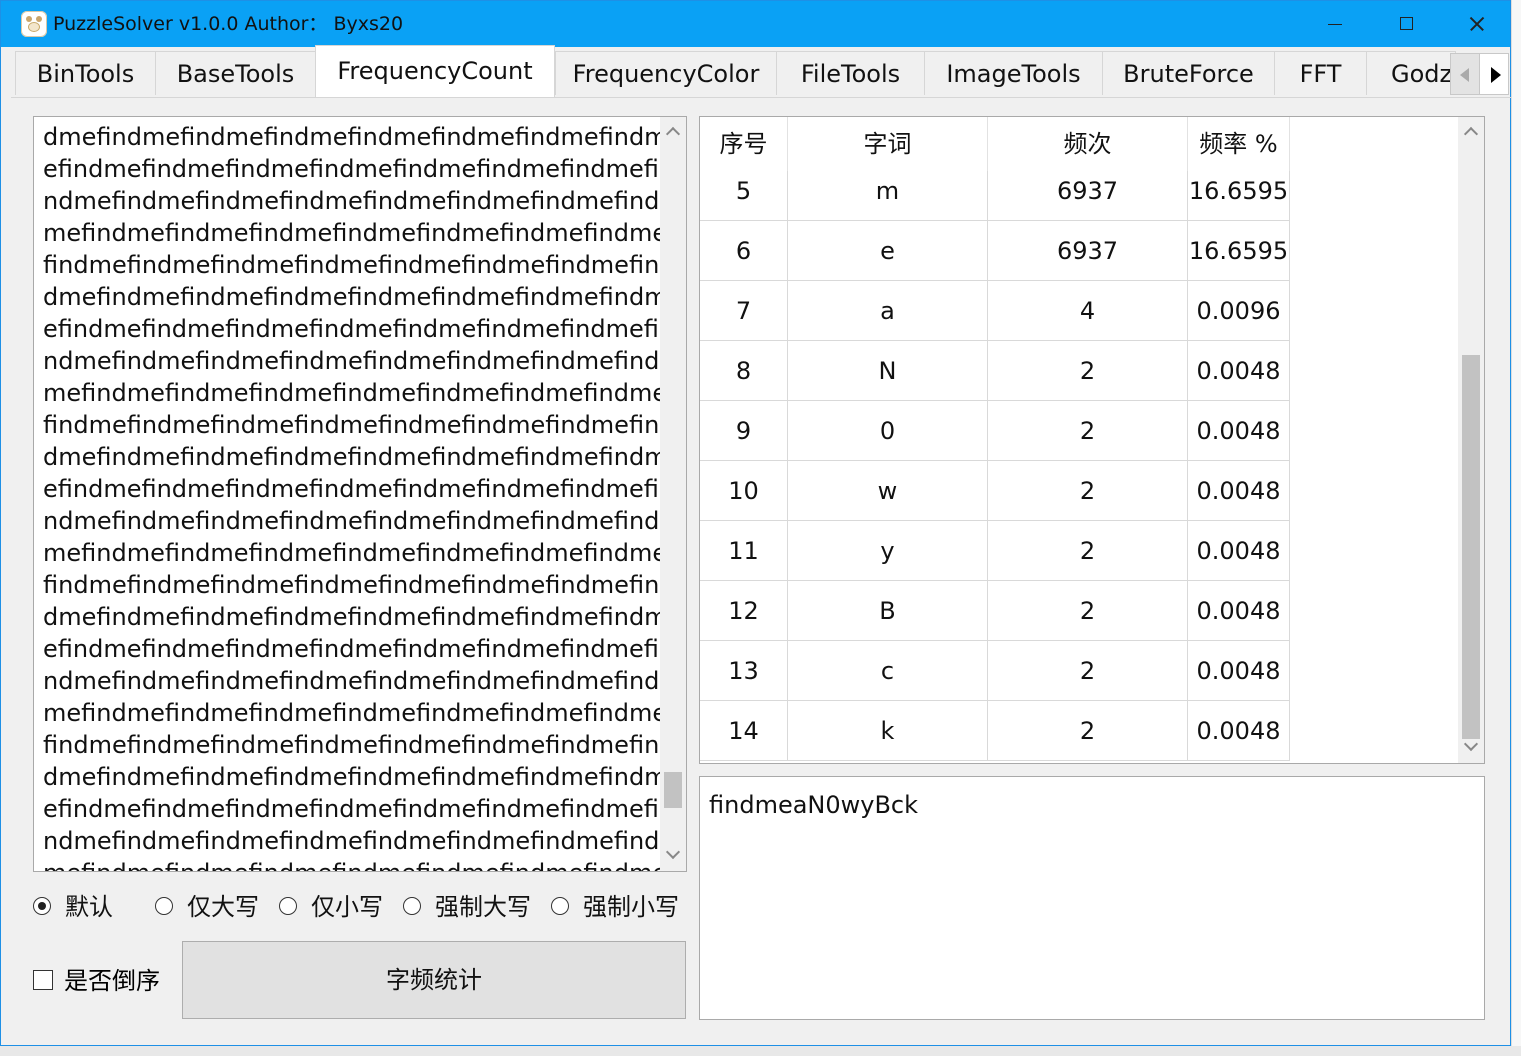 The width and height of the screenshot is (1521, 1056). I want to click on table-cell: 11, so click(744, 551).